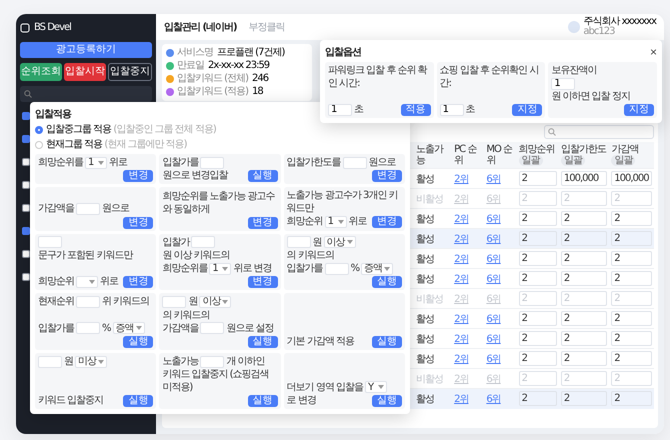 Image resolution: width=670 pixels, height=440 pixels. What do you see at coordinates (415, 110) in the screenshot?
I see `apply-button: 적용` at bounding box center [415, 110].